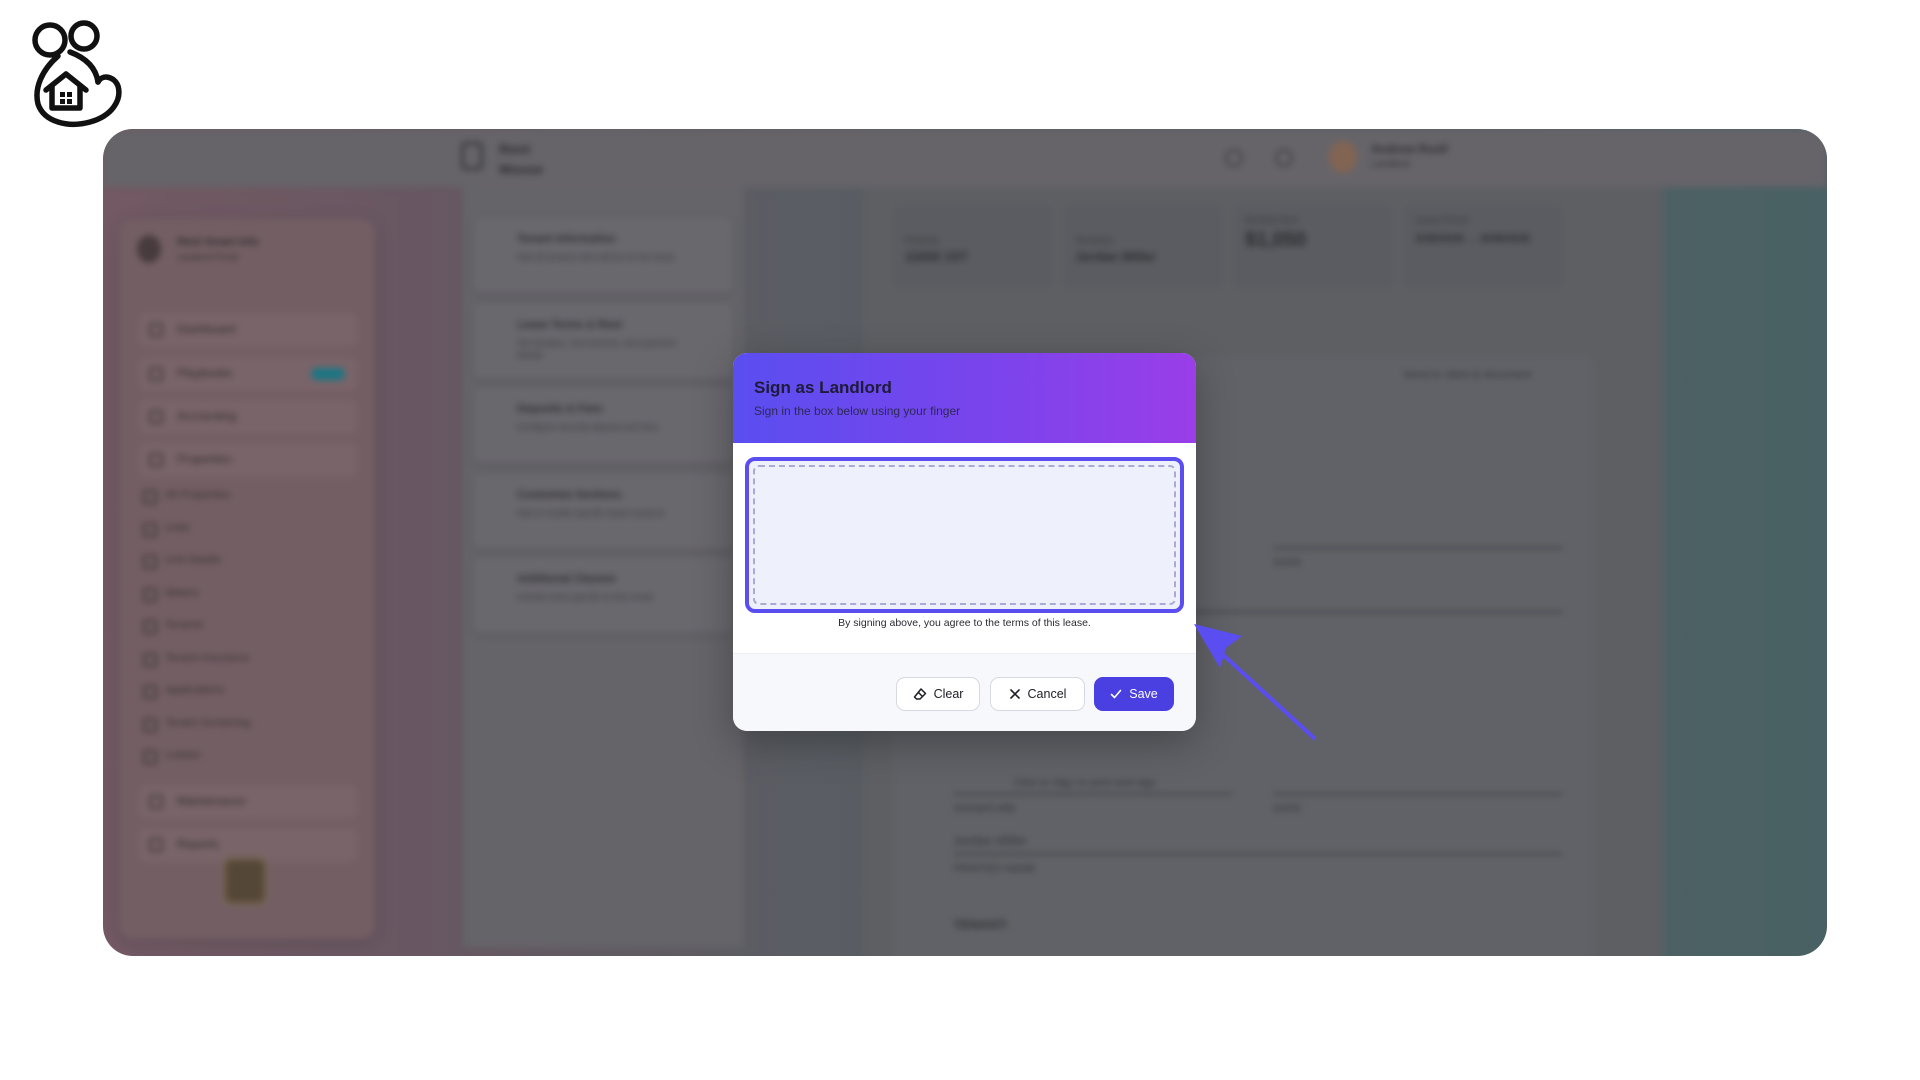 This screenshot has width=1920, height=1080. What do you see at coordinates (919, 694) in the screenshot?
I see `eraser-icon` at bounding box center [919, 694].